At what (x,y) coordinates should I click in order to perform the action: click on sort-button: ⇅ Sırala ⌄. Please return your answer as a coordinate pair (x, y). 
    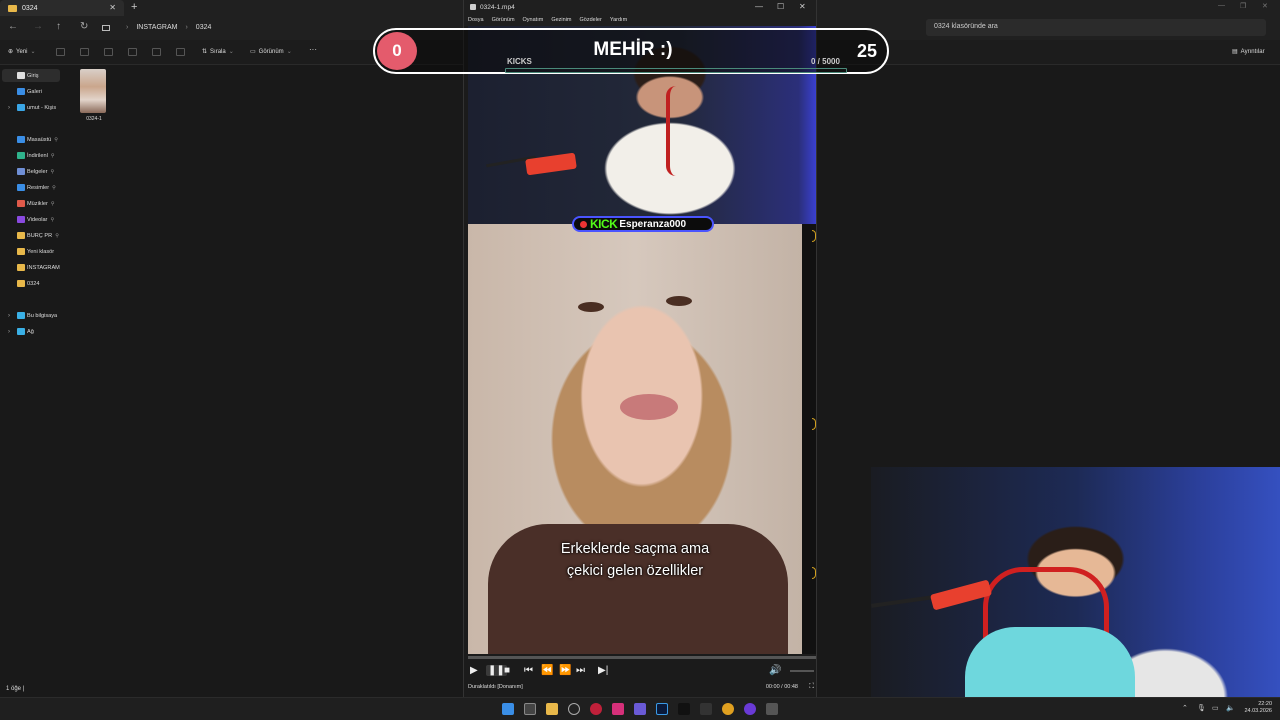
    Looking at the image, I should click on (218, 52).